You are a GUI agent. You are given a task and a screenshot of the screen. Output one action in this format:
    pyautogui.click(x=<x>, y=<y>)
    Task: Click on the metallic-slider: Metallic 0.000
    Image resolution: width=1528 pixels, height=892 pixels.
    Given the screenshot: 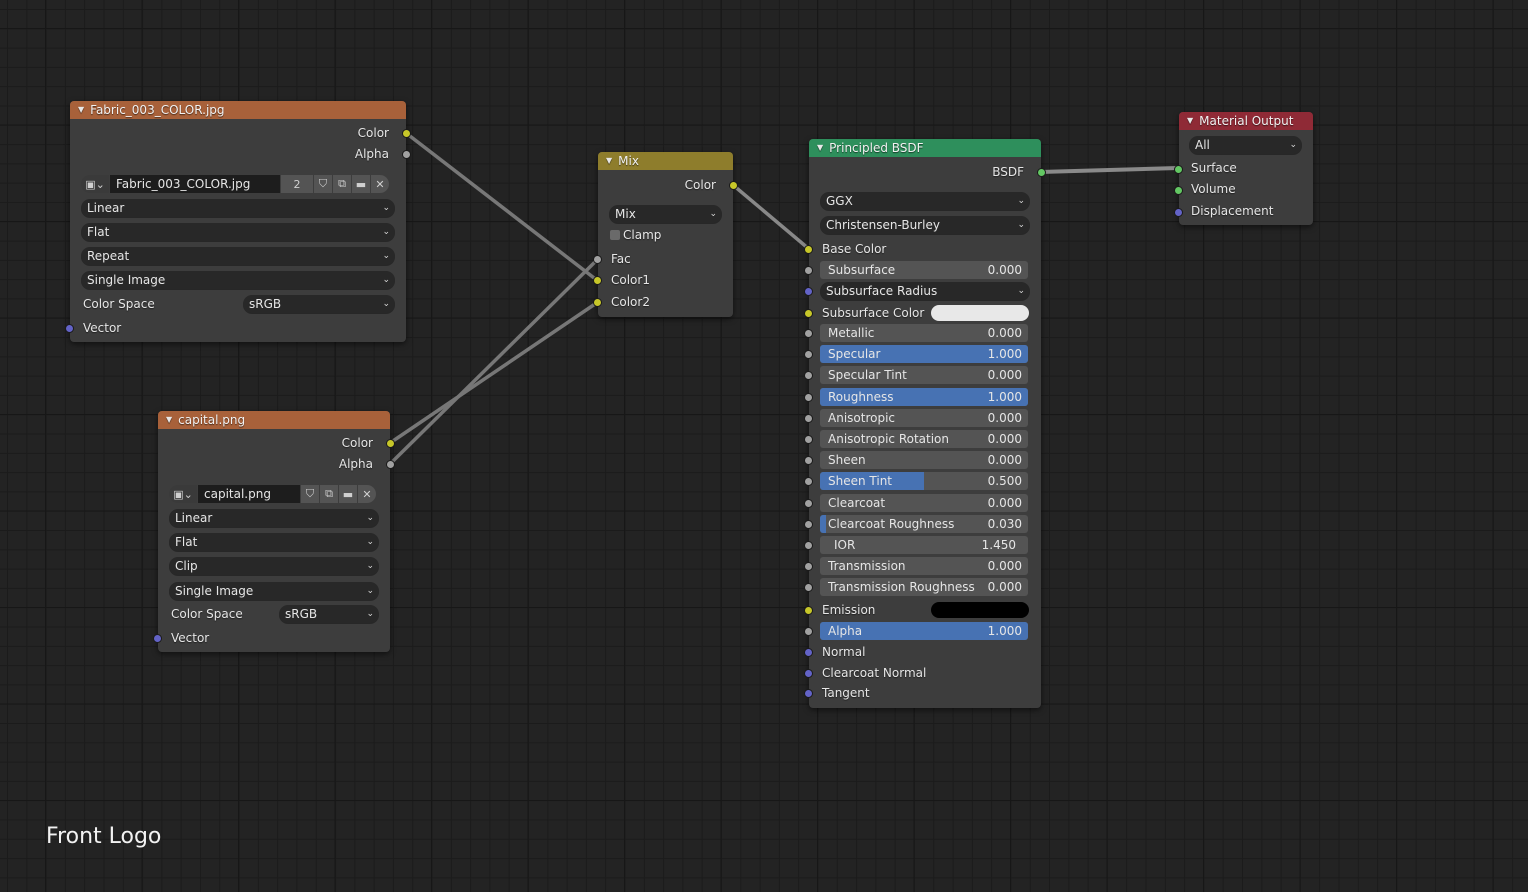 What is the action you would take?
    pyautogui.click(x=924, y=333)
    